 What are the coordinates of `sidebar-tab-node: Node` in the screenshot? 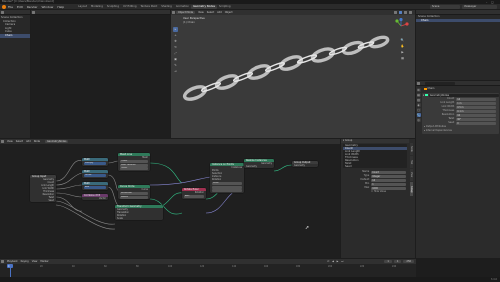 It's located at (411, 149).